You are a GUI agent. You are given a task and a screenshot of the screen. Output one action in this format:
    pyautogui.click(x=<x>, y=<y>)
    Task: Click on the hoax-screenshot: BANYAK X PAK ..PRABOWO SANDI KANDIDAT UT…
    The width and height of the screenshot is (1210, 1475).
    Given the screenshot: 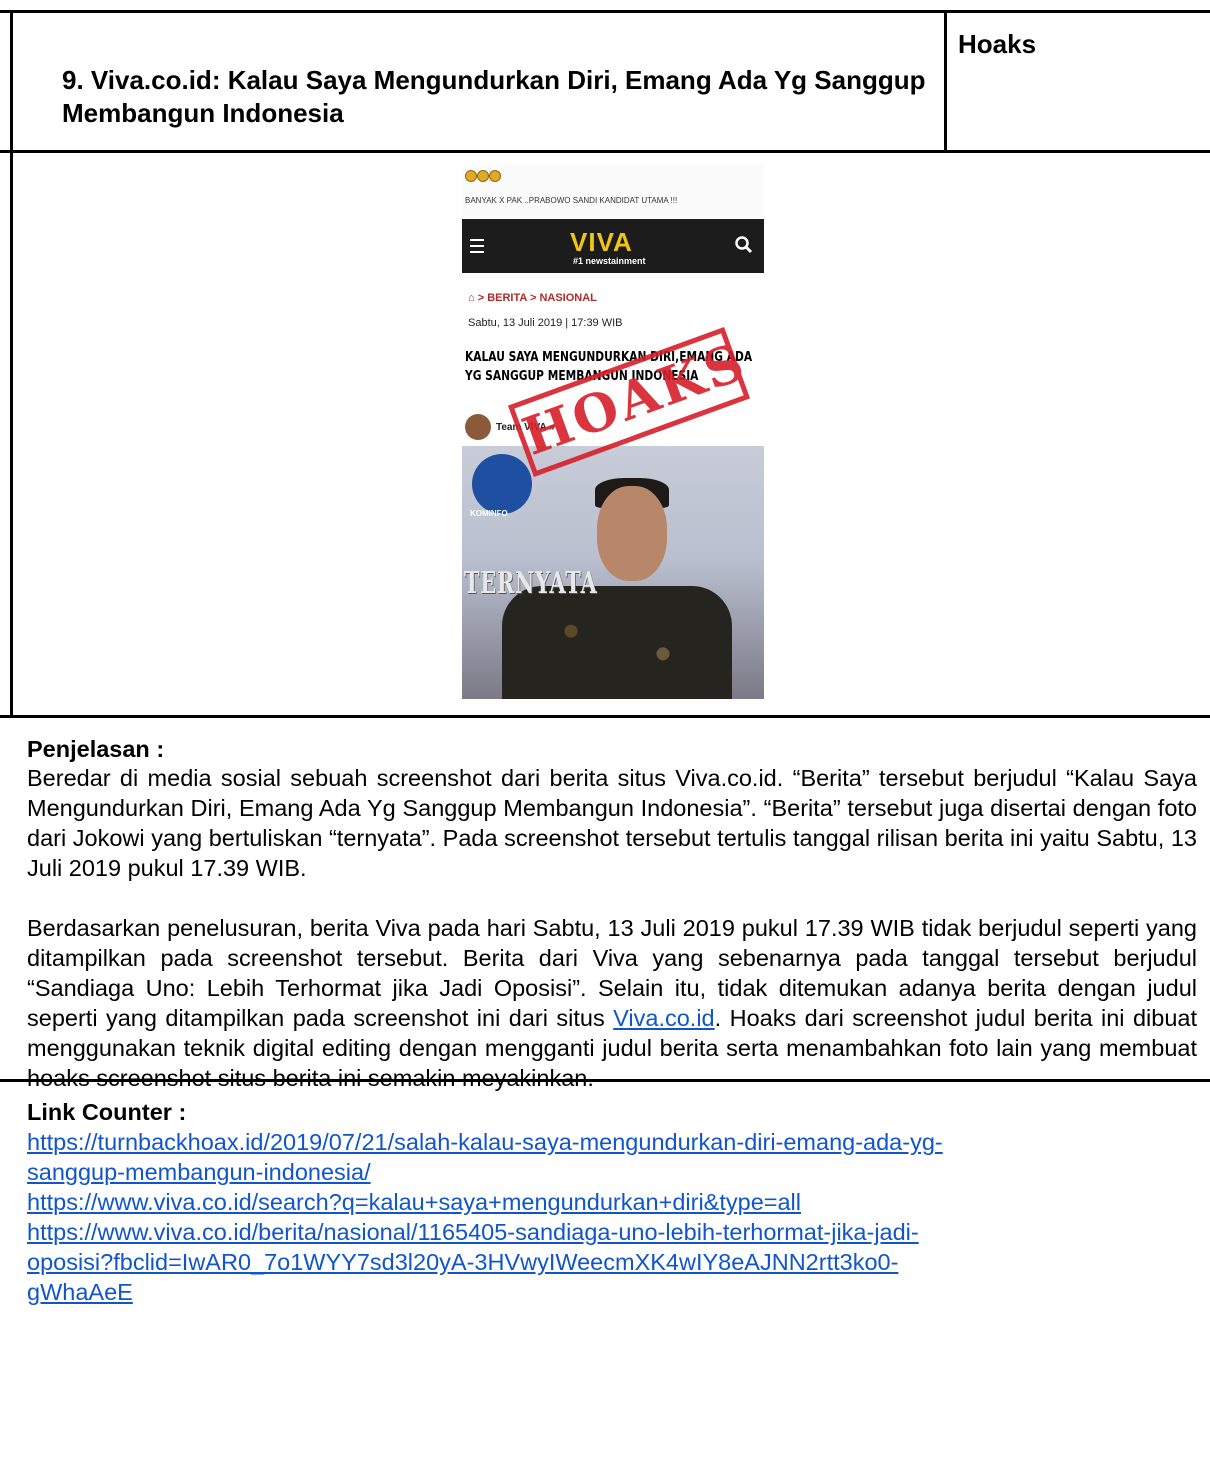 What is the action you would take?
    pyautogui.click(x=613, y=431)
    